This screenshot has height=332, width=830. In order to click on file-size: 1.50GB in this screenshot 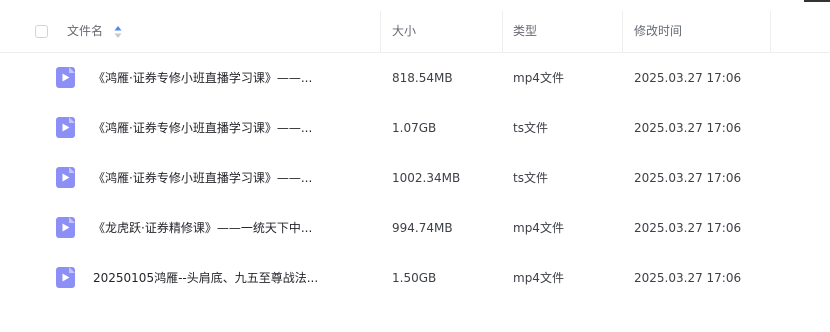, I will do `click(414, 278)`.